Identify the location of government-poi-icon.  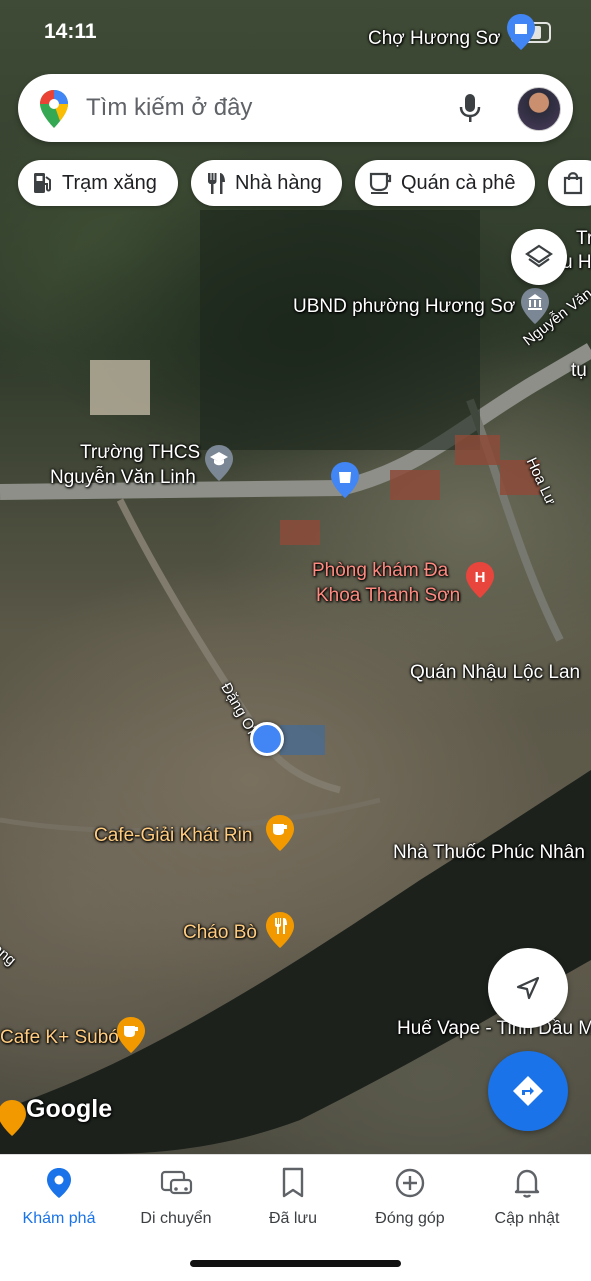
(535, 306).